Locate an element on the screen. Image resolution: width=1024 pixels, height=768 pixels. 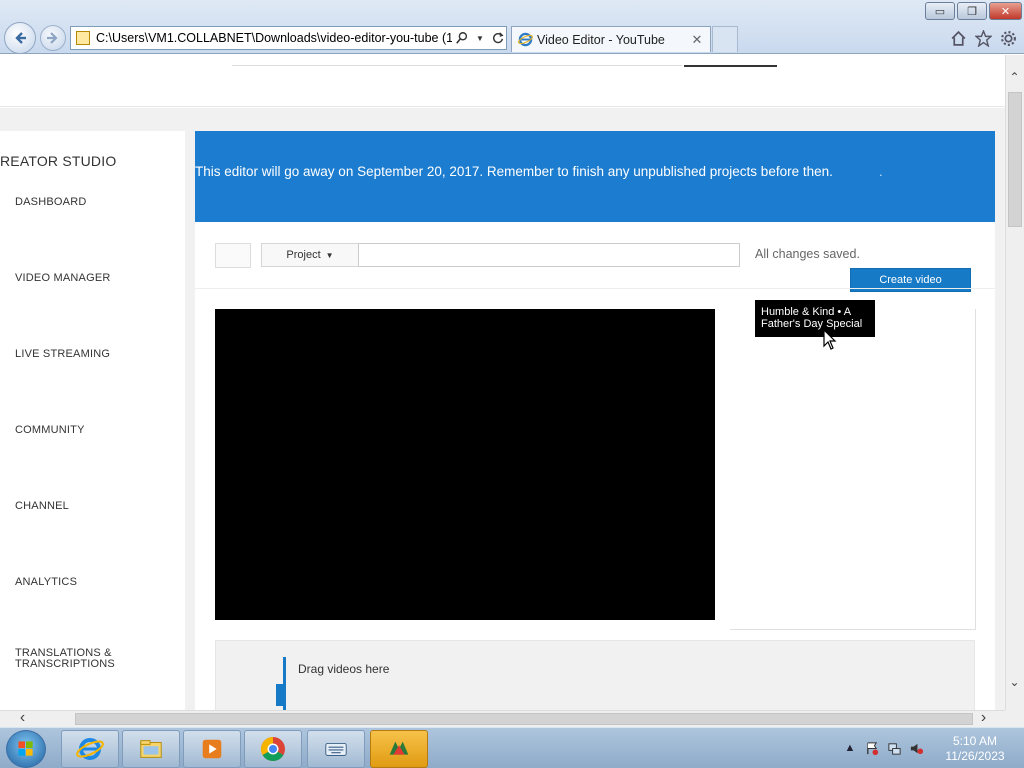
sidebar-item-live-streaming: LIVE STREAMING is located at coordinates (62, 354).